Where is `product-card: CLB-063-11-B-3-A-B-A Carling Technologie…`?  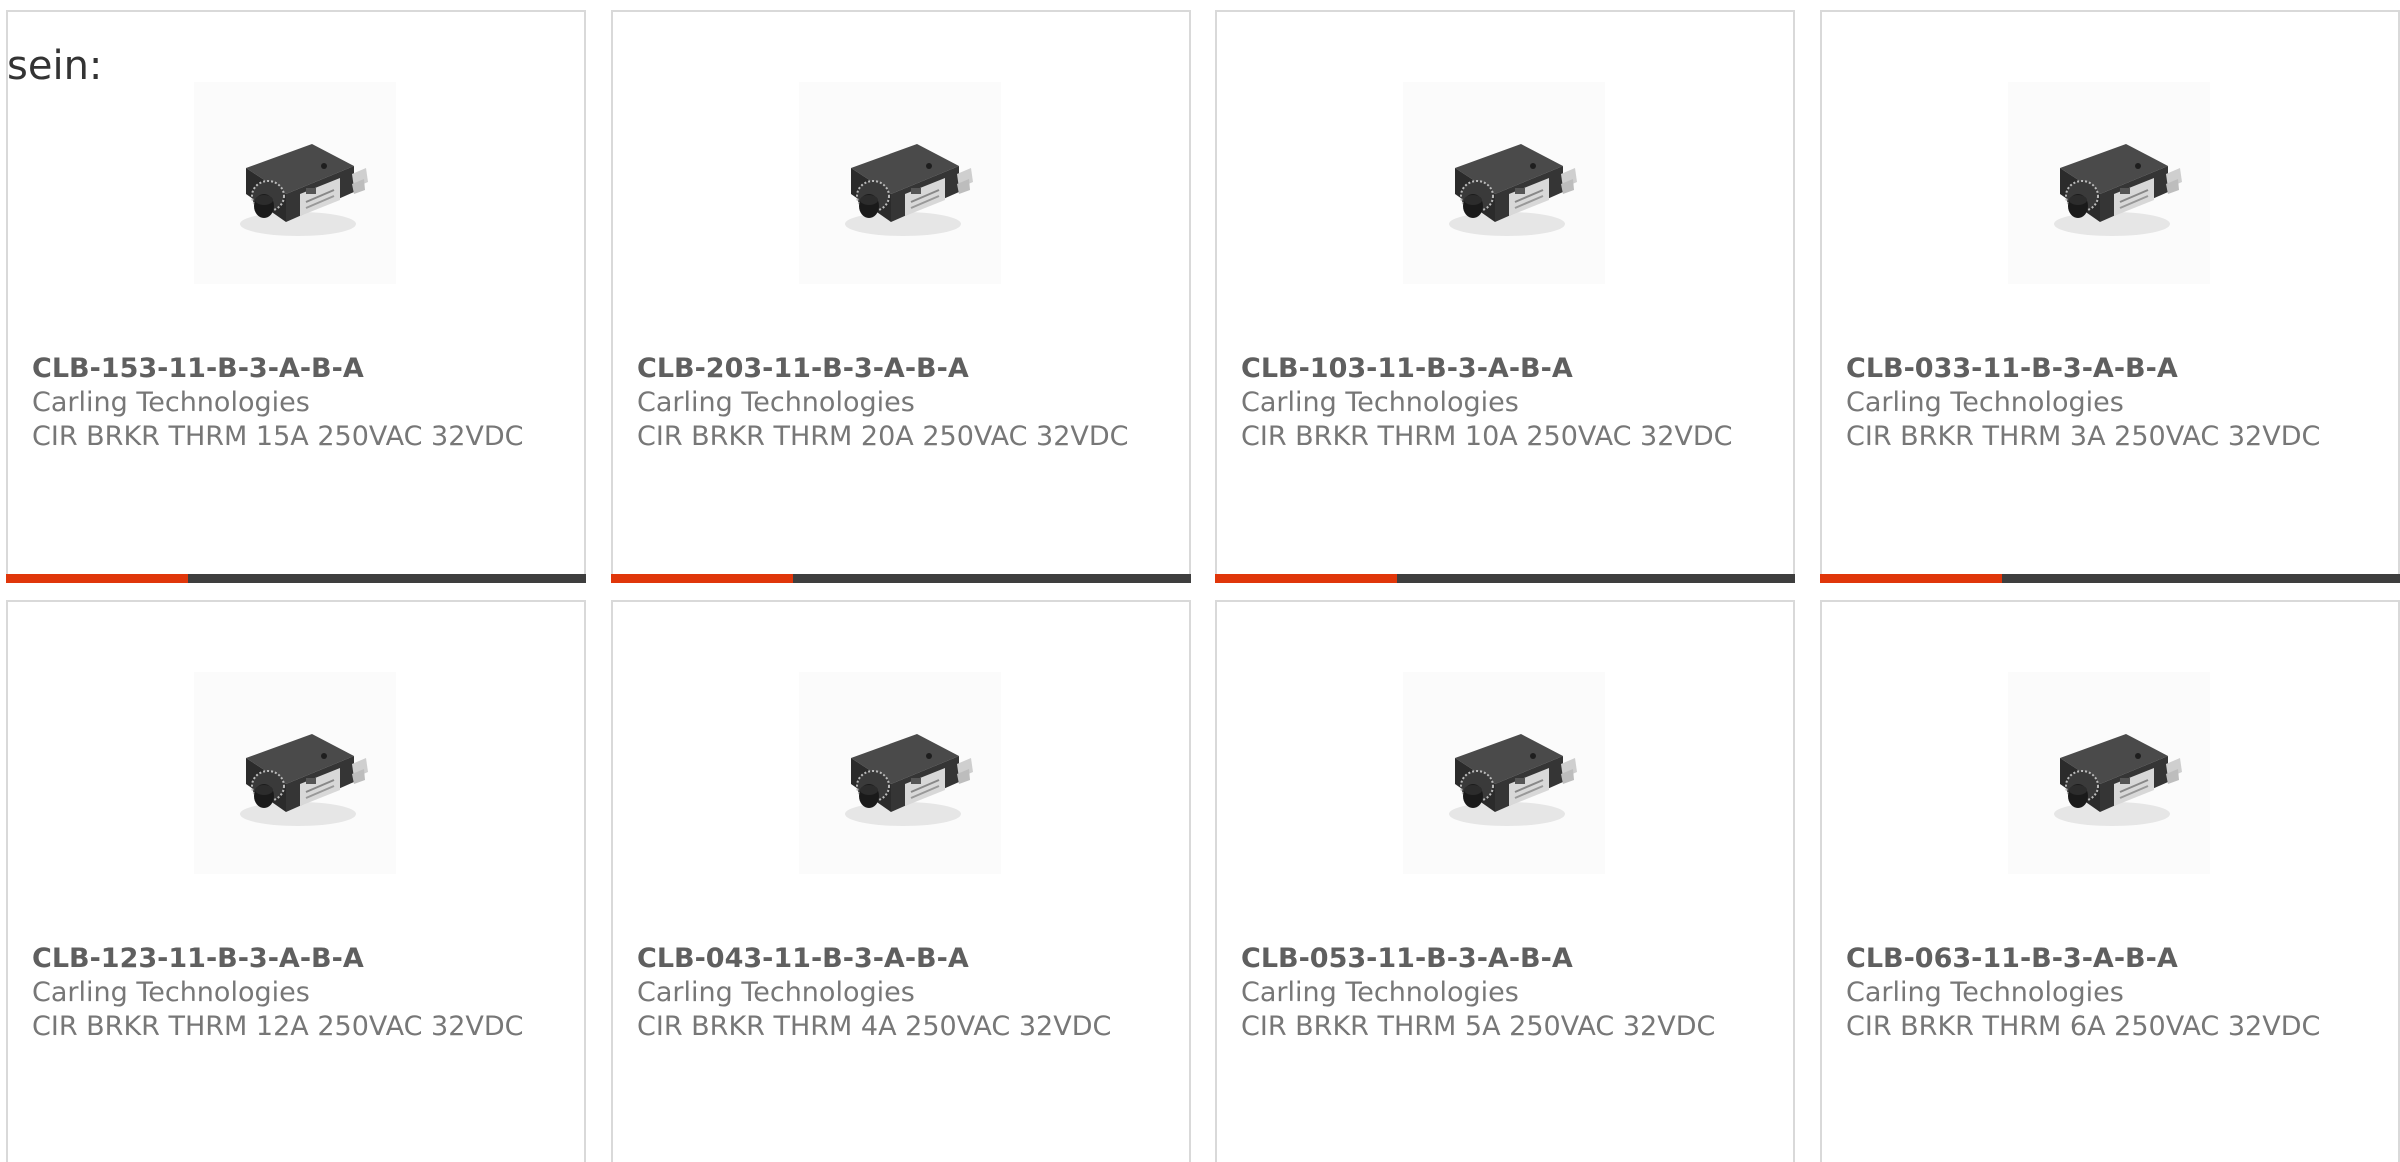
product-card: CLB-063-11-B-3-A-B-A Carling Technologie… is located at coordinates (2110, 881).